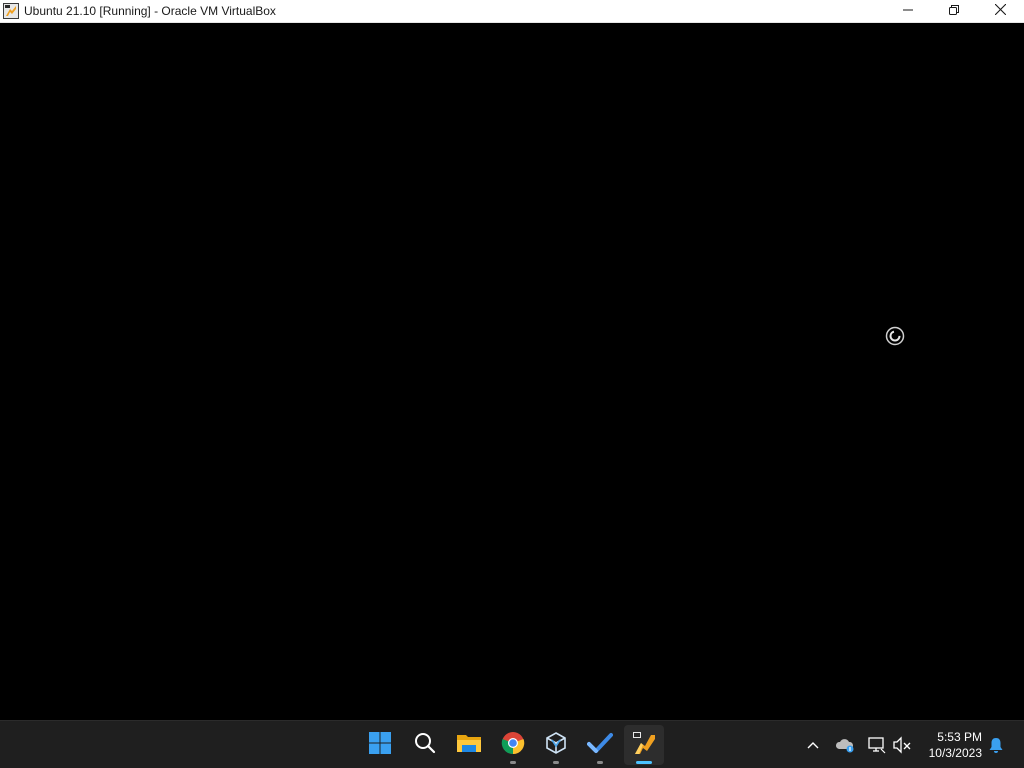 The width and height of the screenshot is (1024, 768). I want to click on restore-button, so click(954, 11).